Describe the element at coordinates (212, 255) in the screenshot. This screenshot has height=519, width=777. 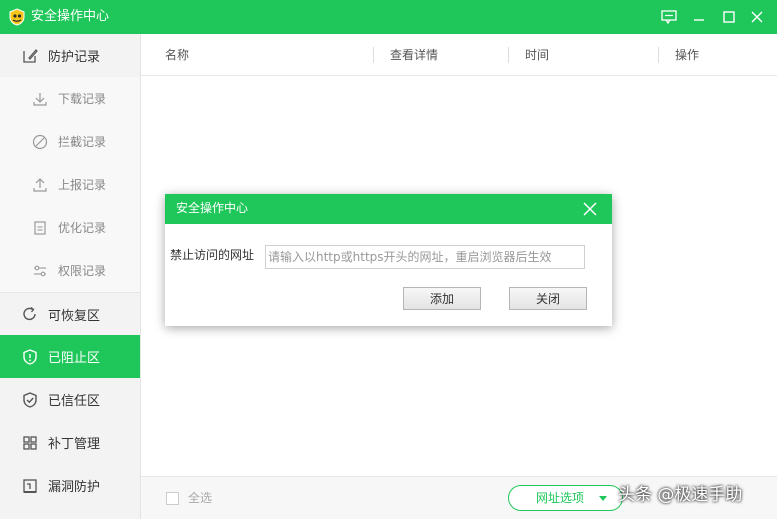
I see `blocked-url-label: 禁止访问的网址` at that location.